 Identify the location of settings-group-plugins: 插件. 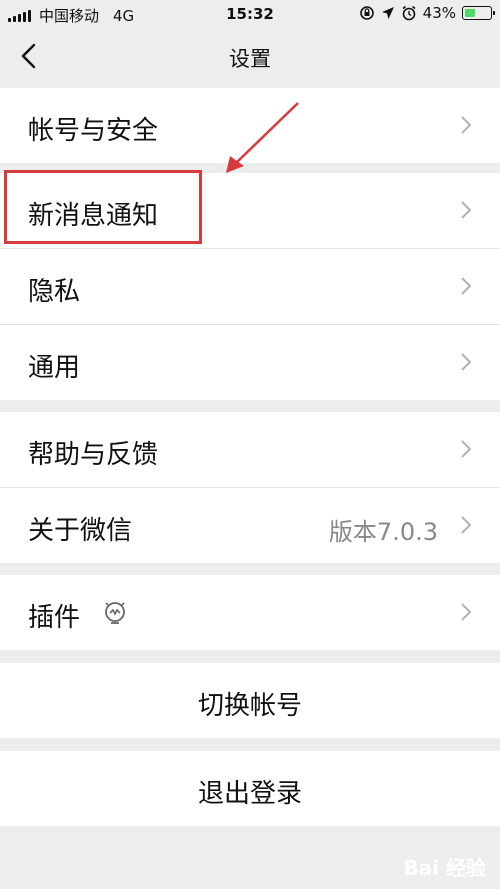
(250, 612).